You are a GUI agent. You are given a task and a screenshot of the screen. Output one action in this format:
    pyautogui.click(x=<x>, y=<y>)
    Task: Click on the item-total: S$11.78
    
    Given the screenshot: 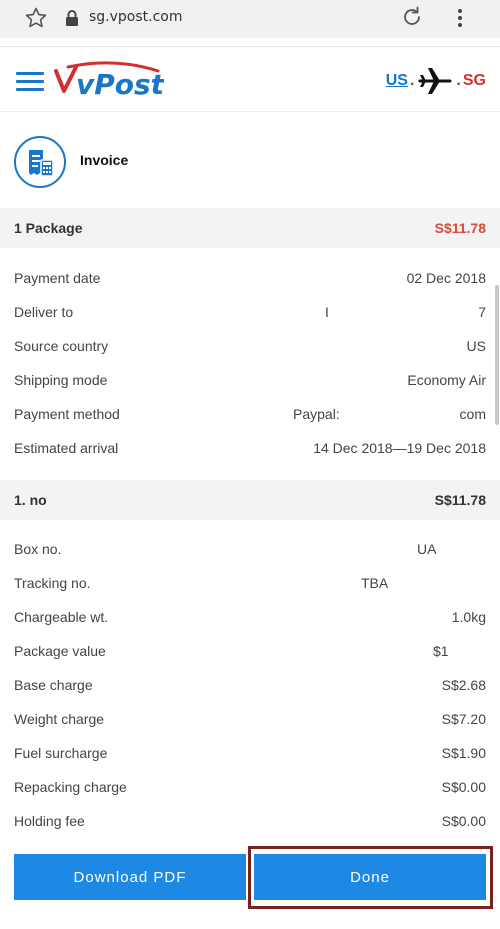 What is the action you would take?
    pyautogui.click(x=460, y=500)
    